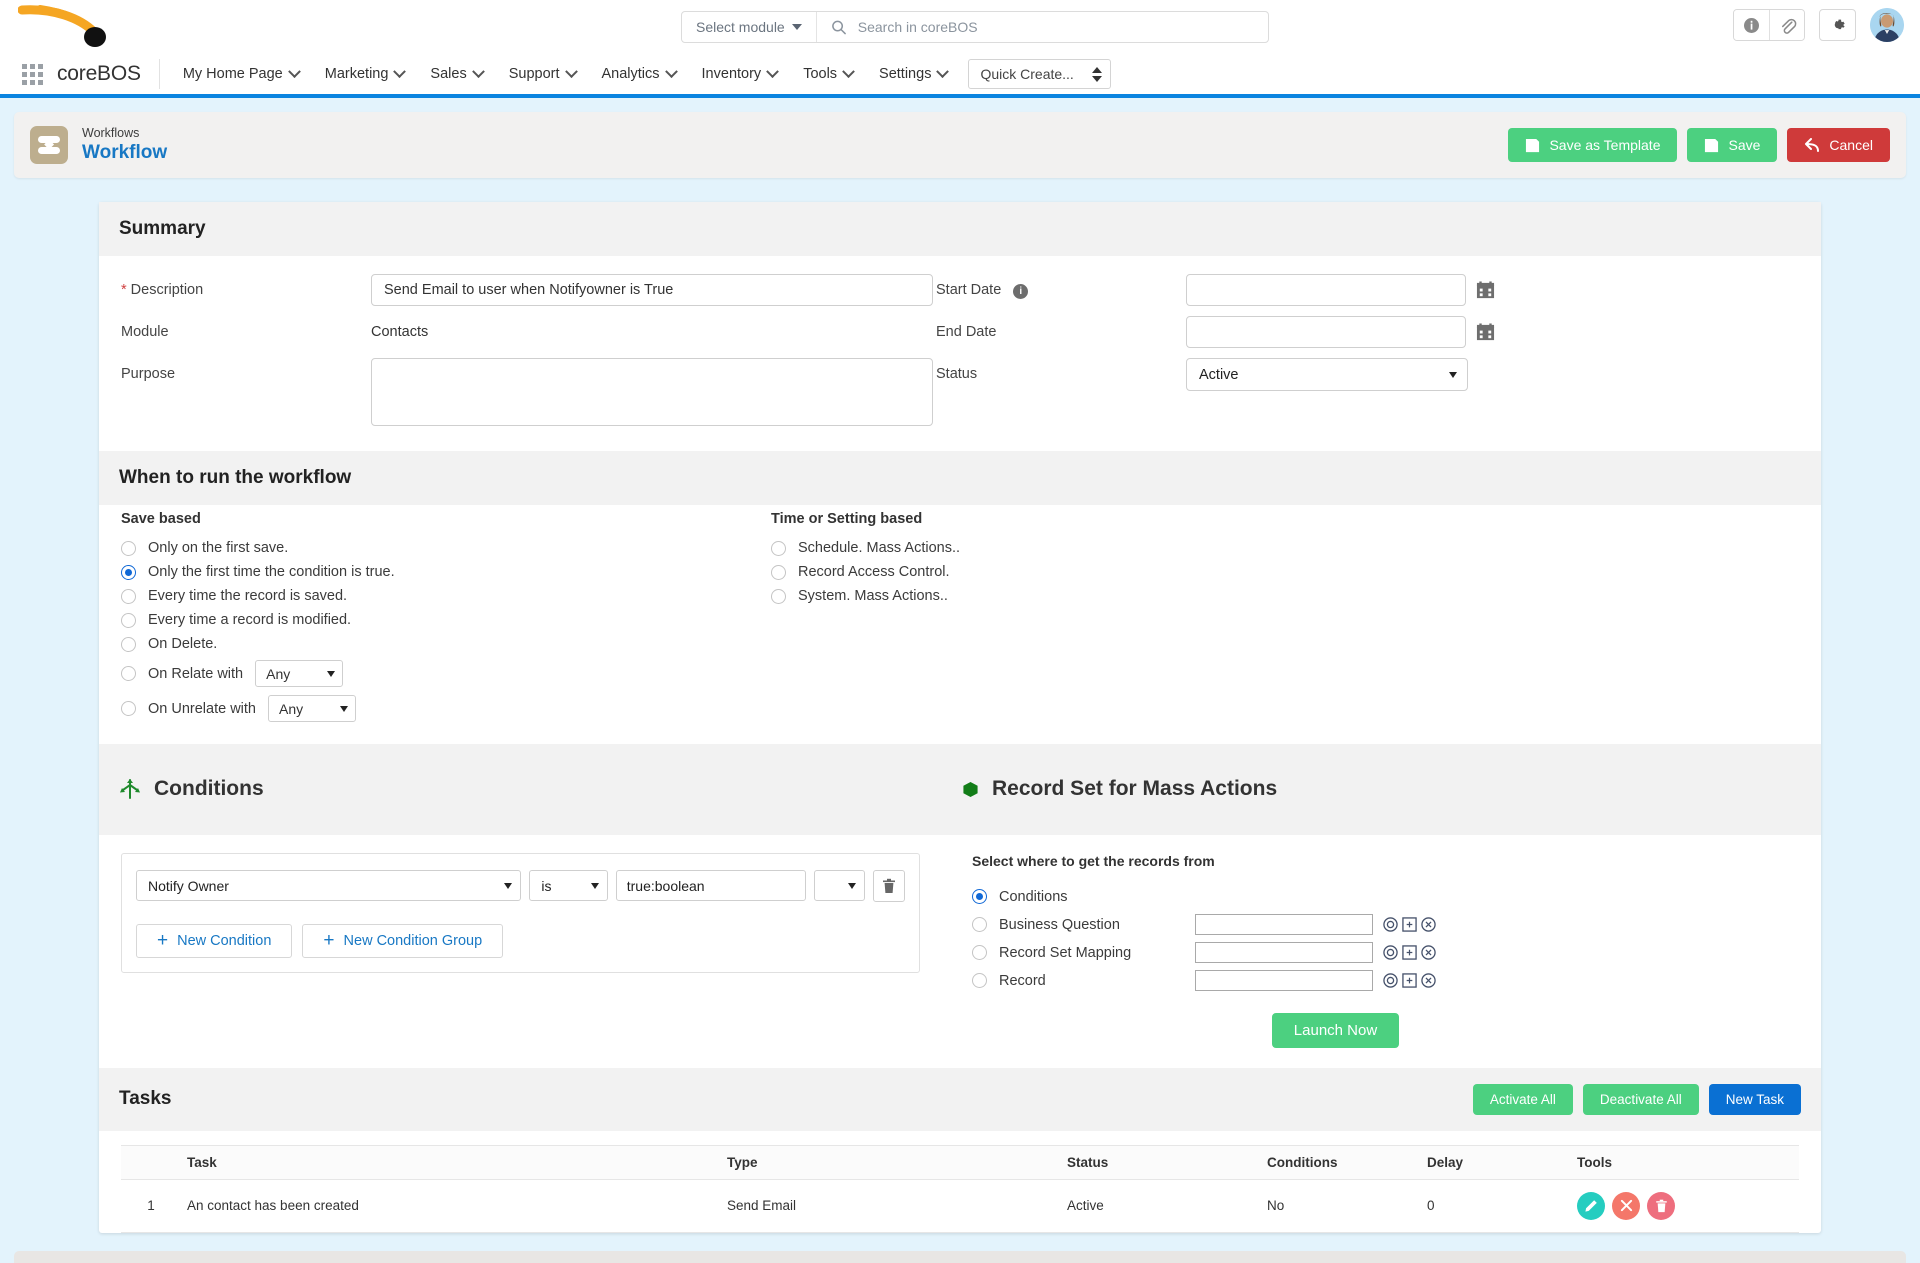 Image resolution: width=1920 pixels, height=1263 pixels. Describe the element at coordinates (1326, 332) in the screenshot. I see `end-date-input` at that location.